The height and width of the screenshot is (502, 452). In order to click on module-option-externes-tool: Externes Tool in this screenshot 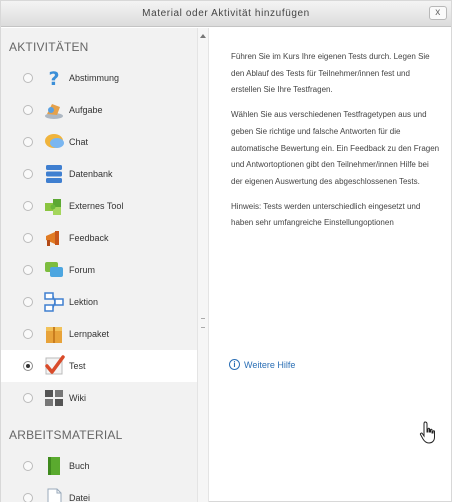, I will do `click(99, 206)`.